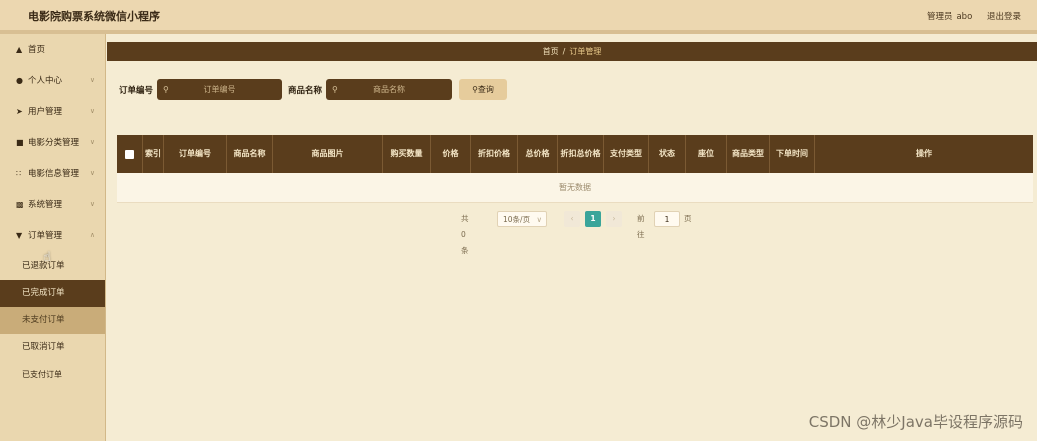  Describe the element at coordinates (485, 89) in the screenshot. I see `query-button-label: 查询` at that location.